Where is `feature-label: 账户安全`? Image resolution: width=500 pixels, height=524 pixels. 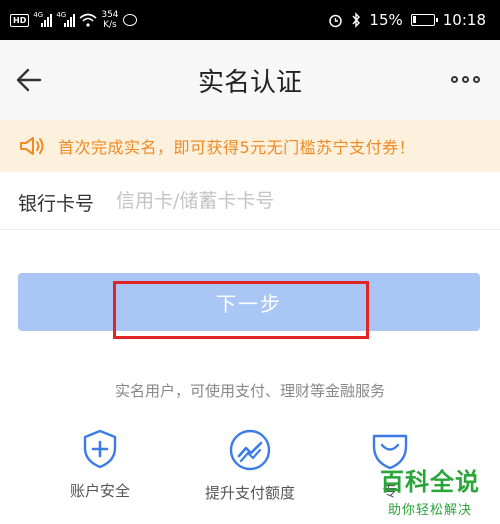
feature-label: 账户安全 is located at coordinates (99, 491).